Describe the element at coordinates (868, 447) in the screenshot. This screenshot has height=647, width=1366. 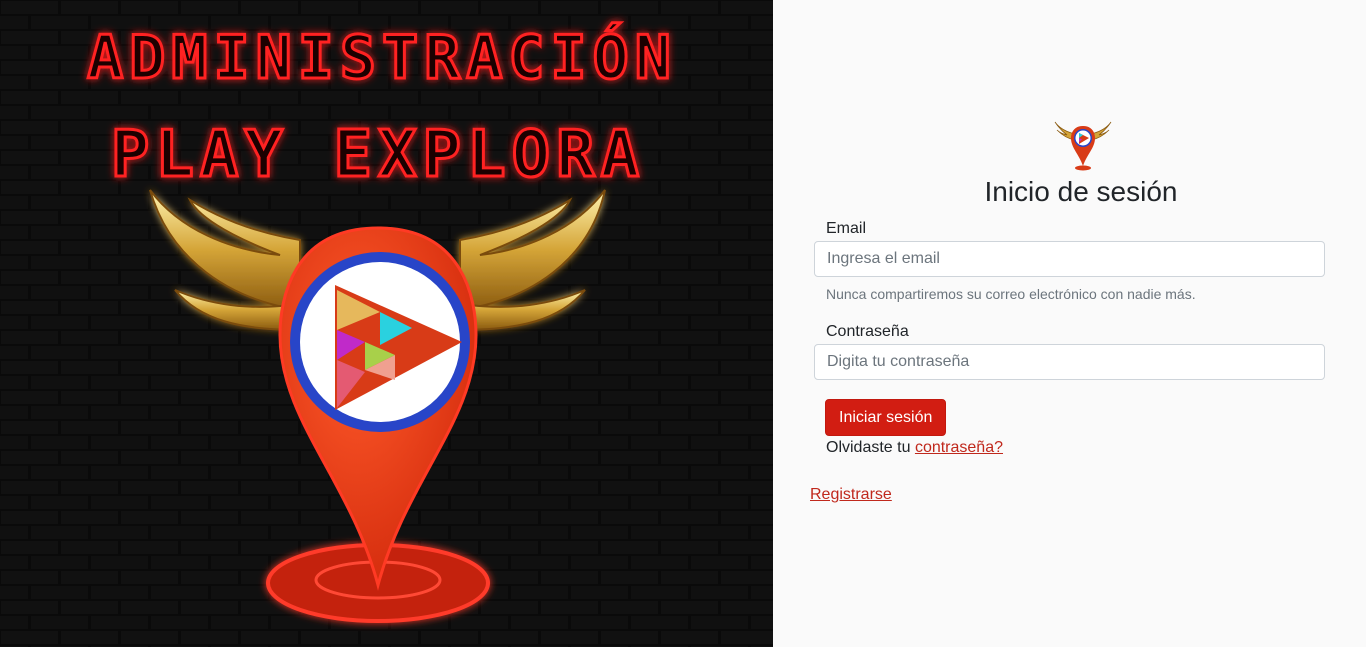
I see `forgot-password-prefix: Olvidaste tu` at that location.